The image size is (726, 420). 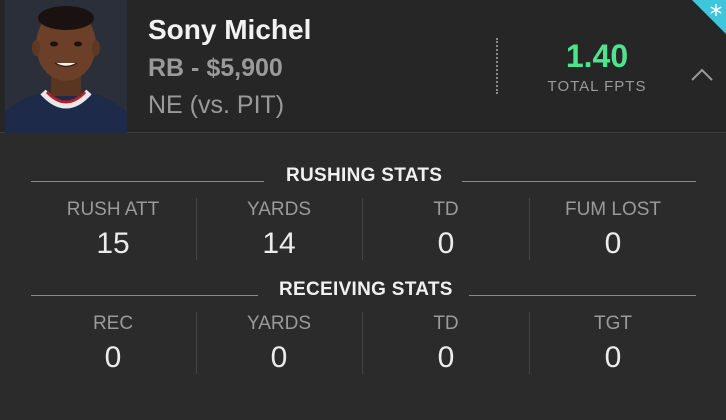 I want to click on stat-value: 15, so click(x=113, y=243).